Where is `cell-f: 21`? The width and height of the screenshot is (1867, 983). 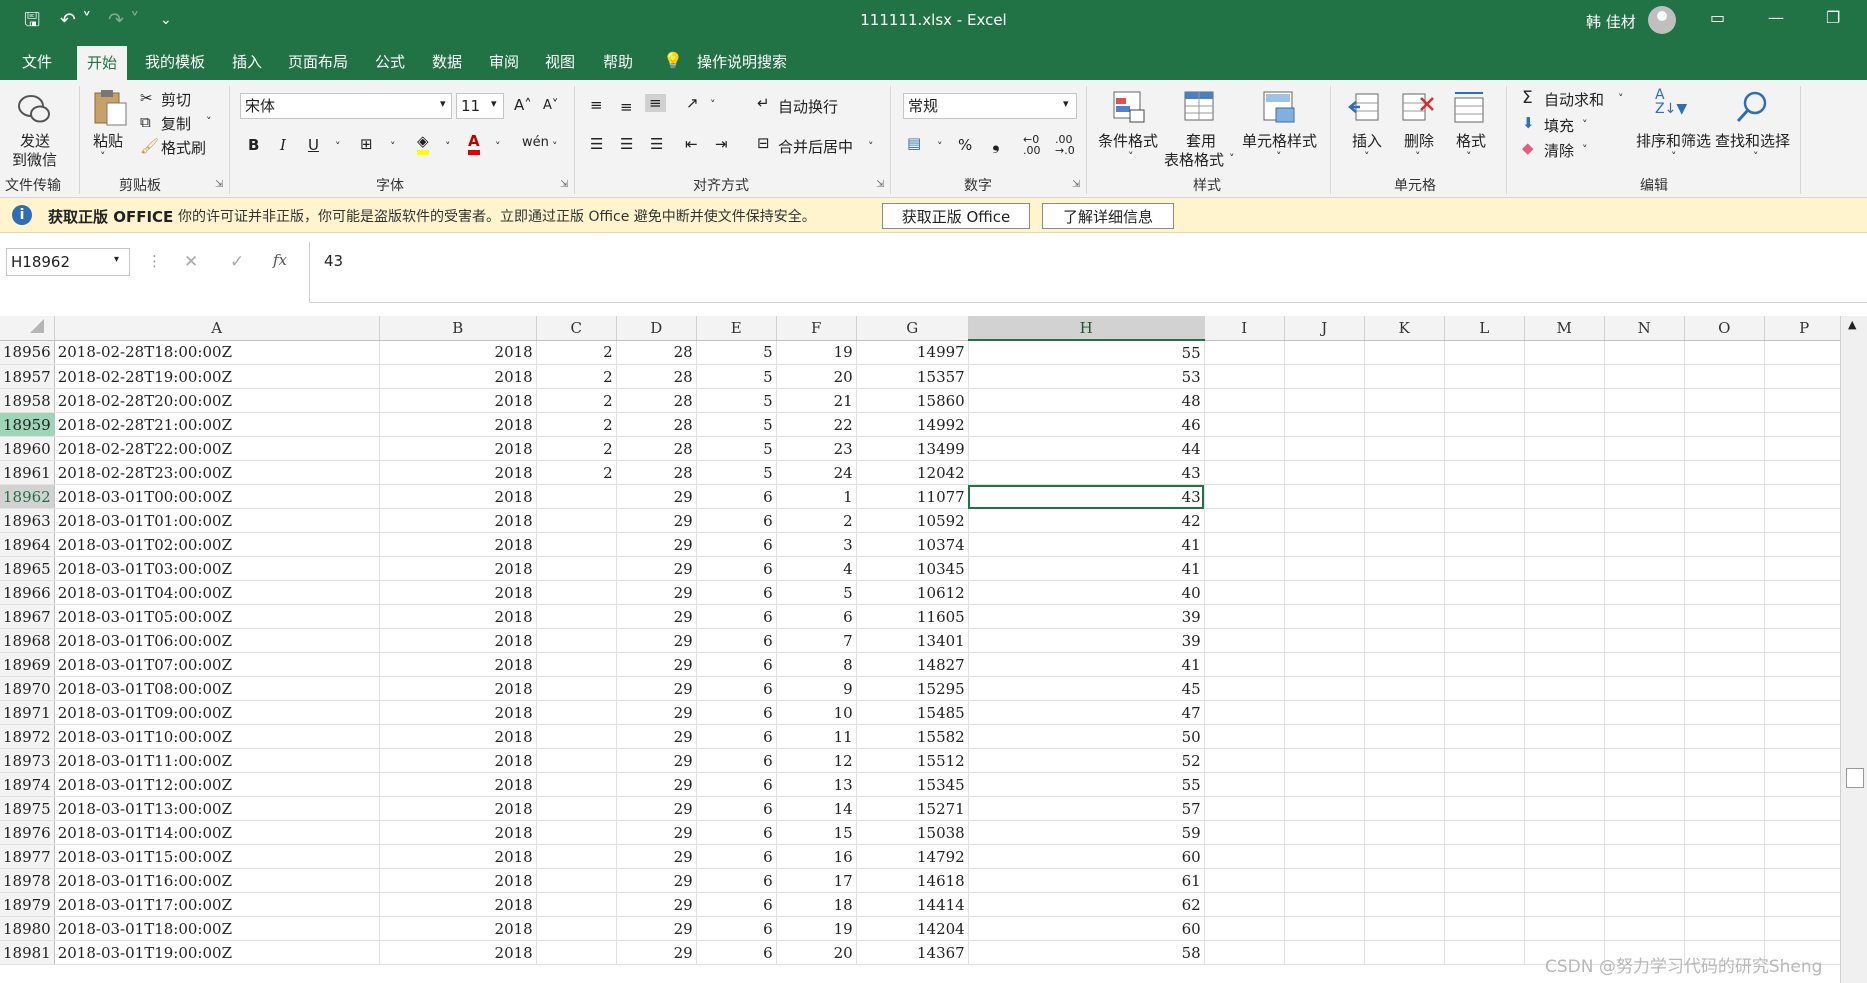
cell-f: 21 is located at coordinates (816, 400).